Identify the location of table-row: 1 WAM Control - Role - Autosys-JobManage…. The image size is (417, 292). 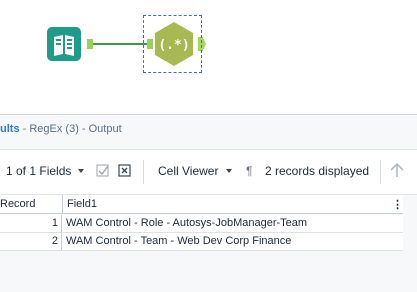
(201, 224).